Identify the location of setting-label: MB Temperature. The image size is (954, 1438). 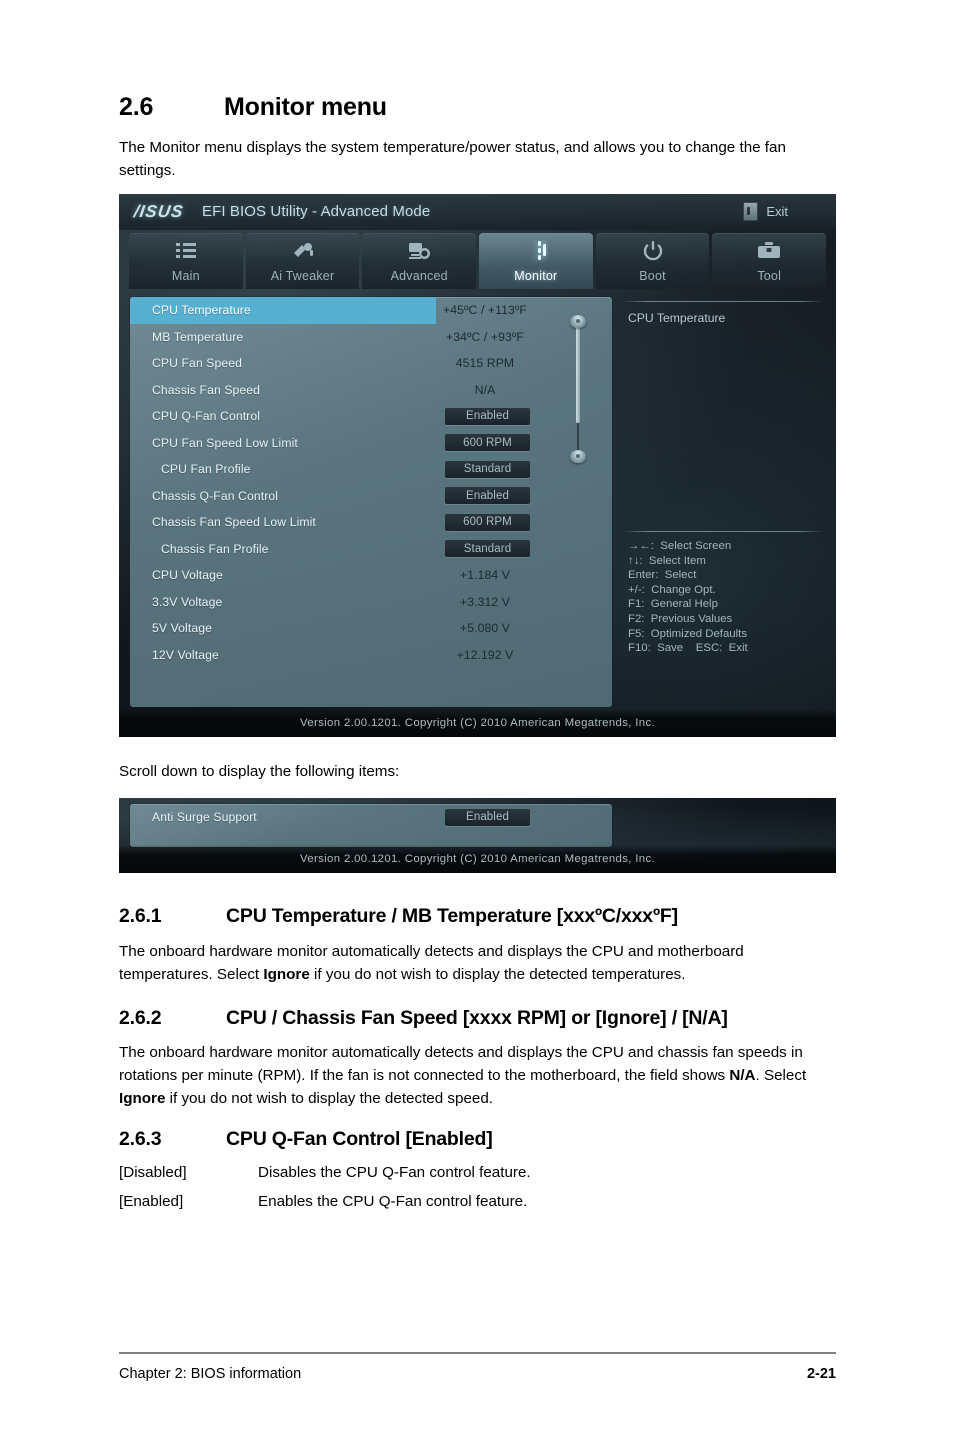
(198, 336).